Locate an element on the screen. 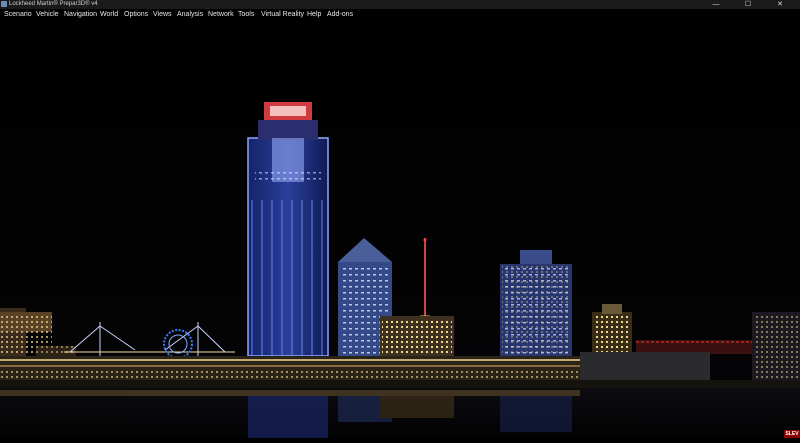  menu-help: Help is located at coordinates (314, 14).